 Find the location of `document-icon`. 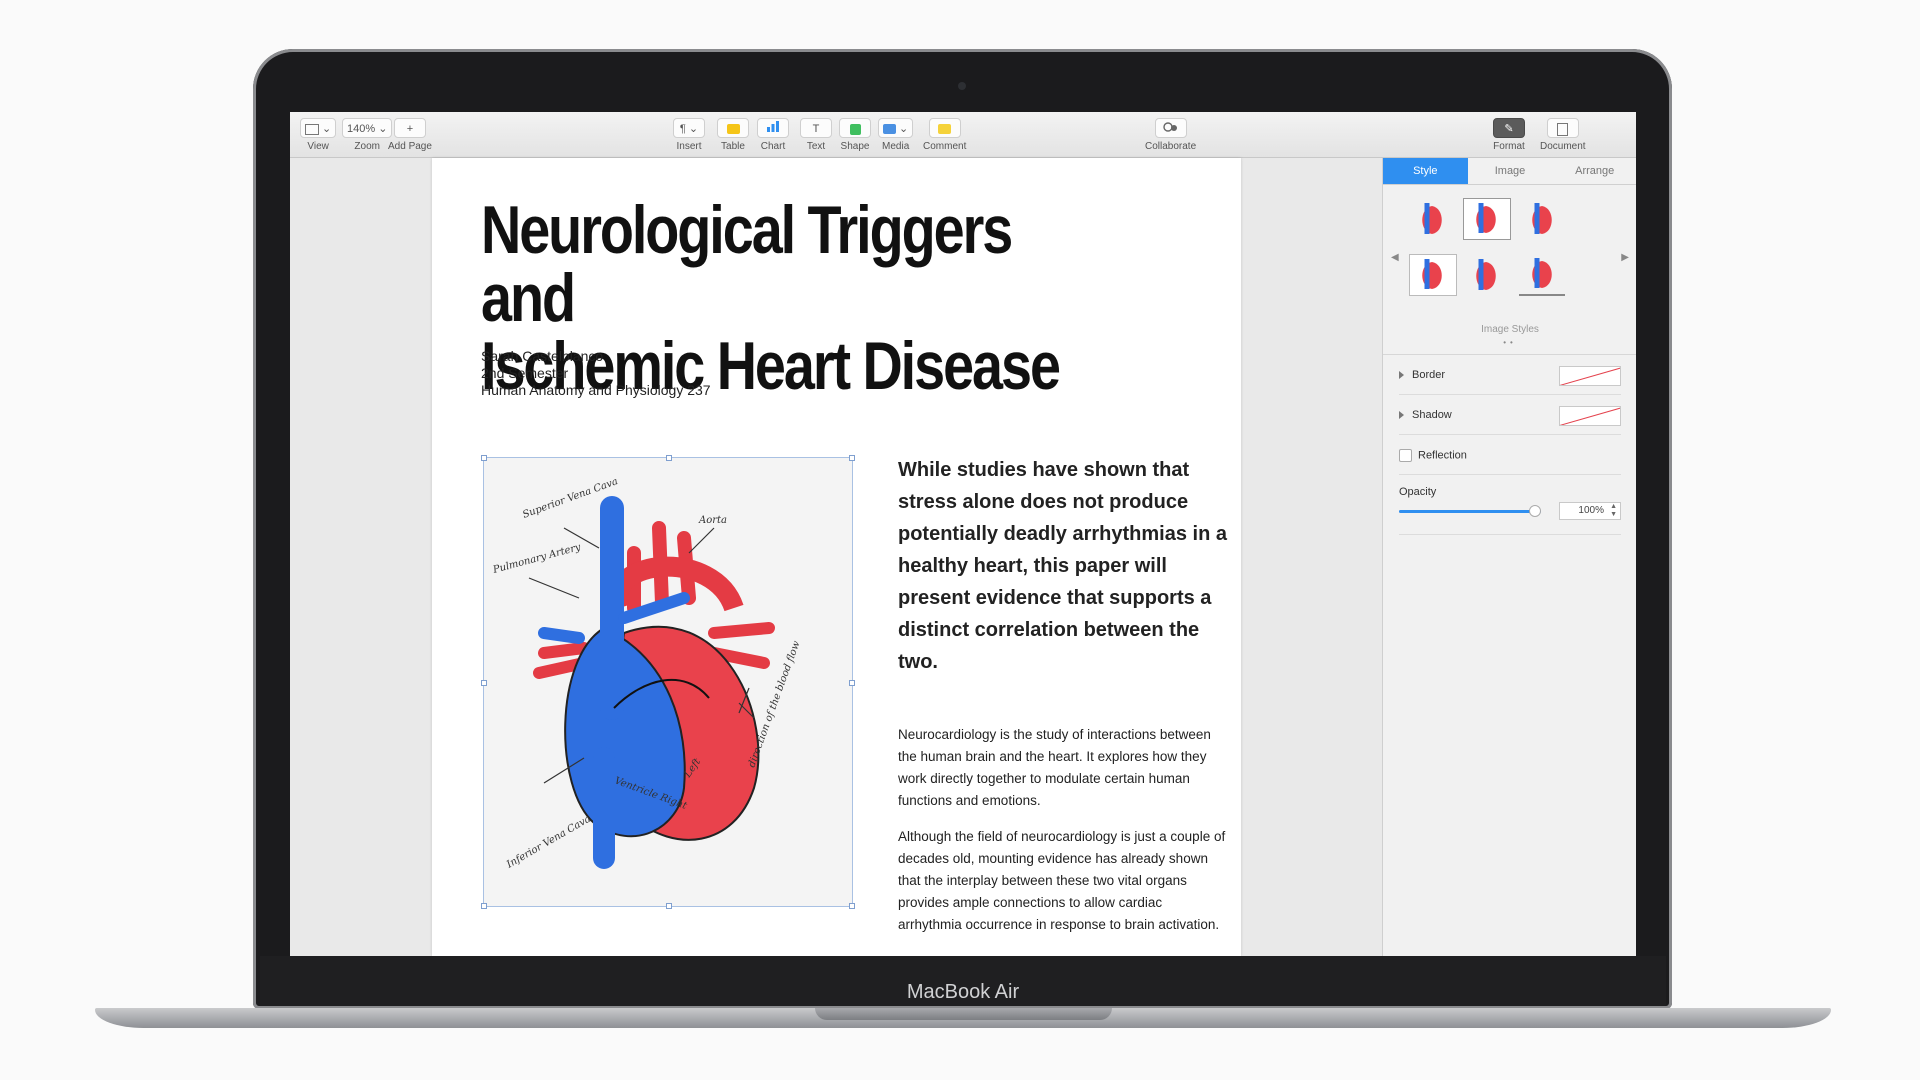

document-icon is located at coordinates (1563, 129).